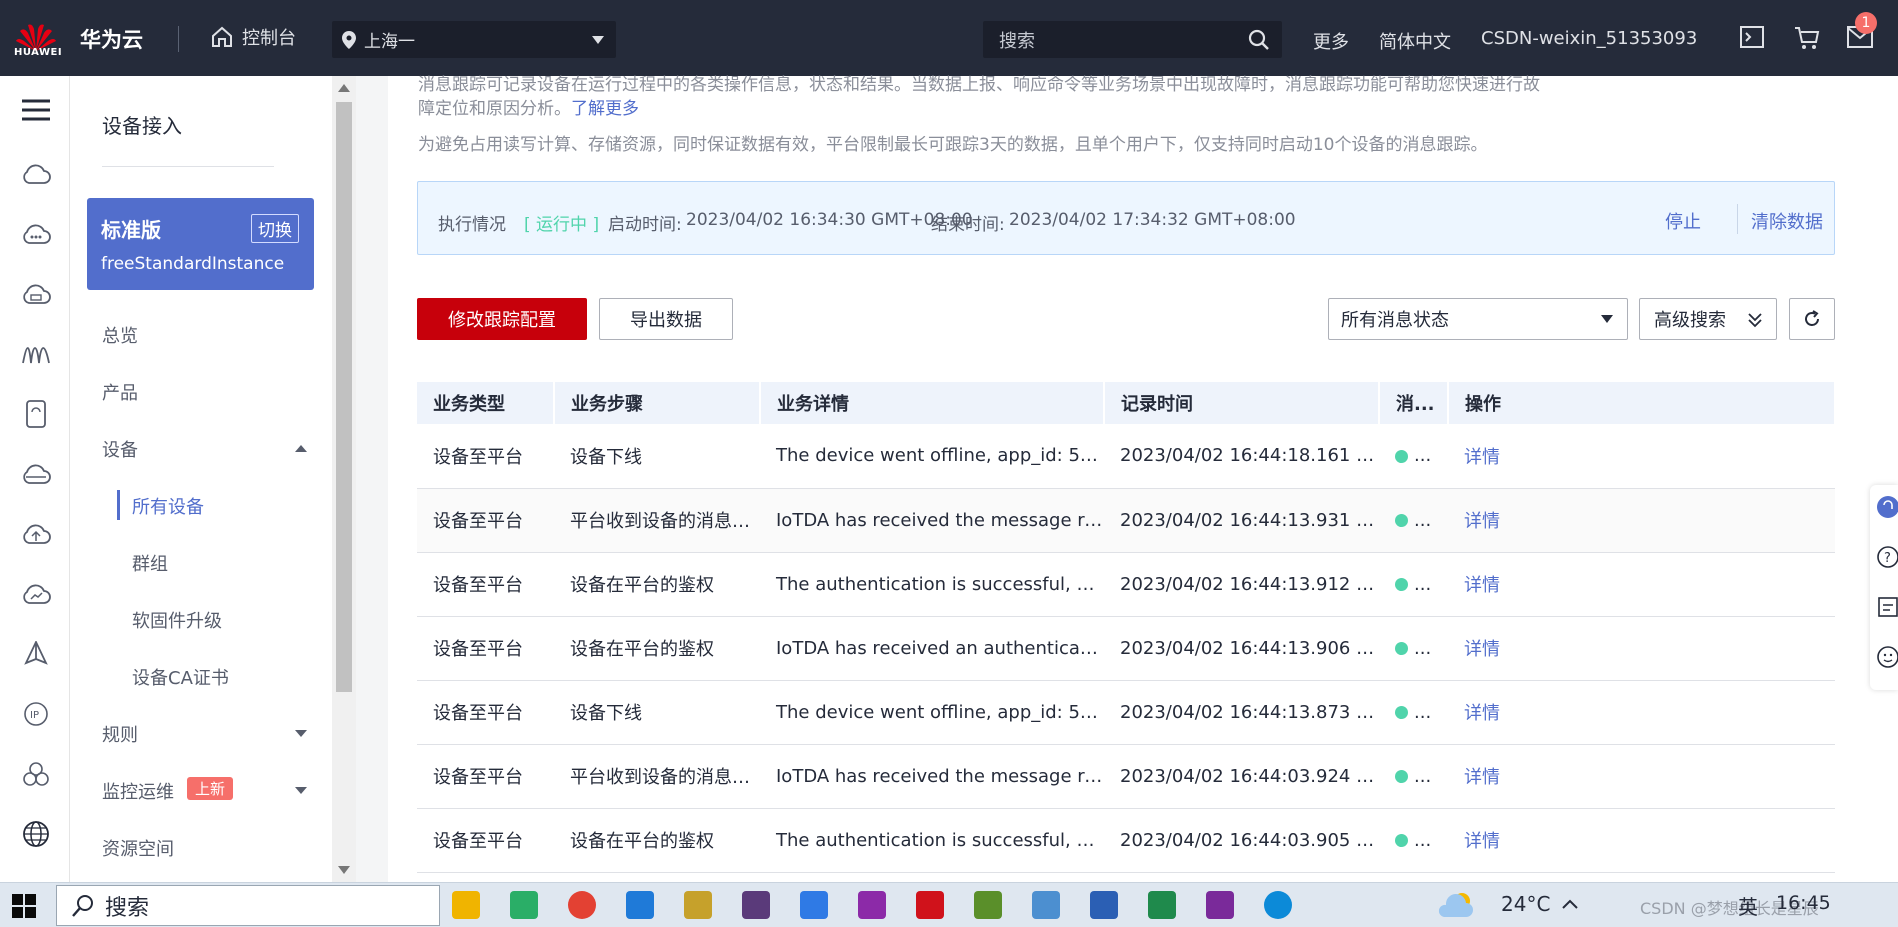 The width and height of the screenshot is (1898, 927). I want to click on sidebar-item-product: 产品, so click(120, 392).